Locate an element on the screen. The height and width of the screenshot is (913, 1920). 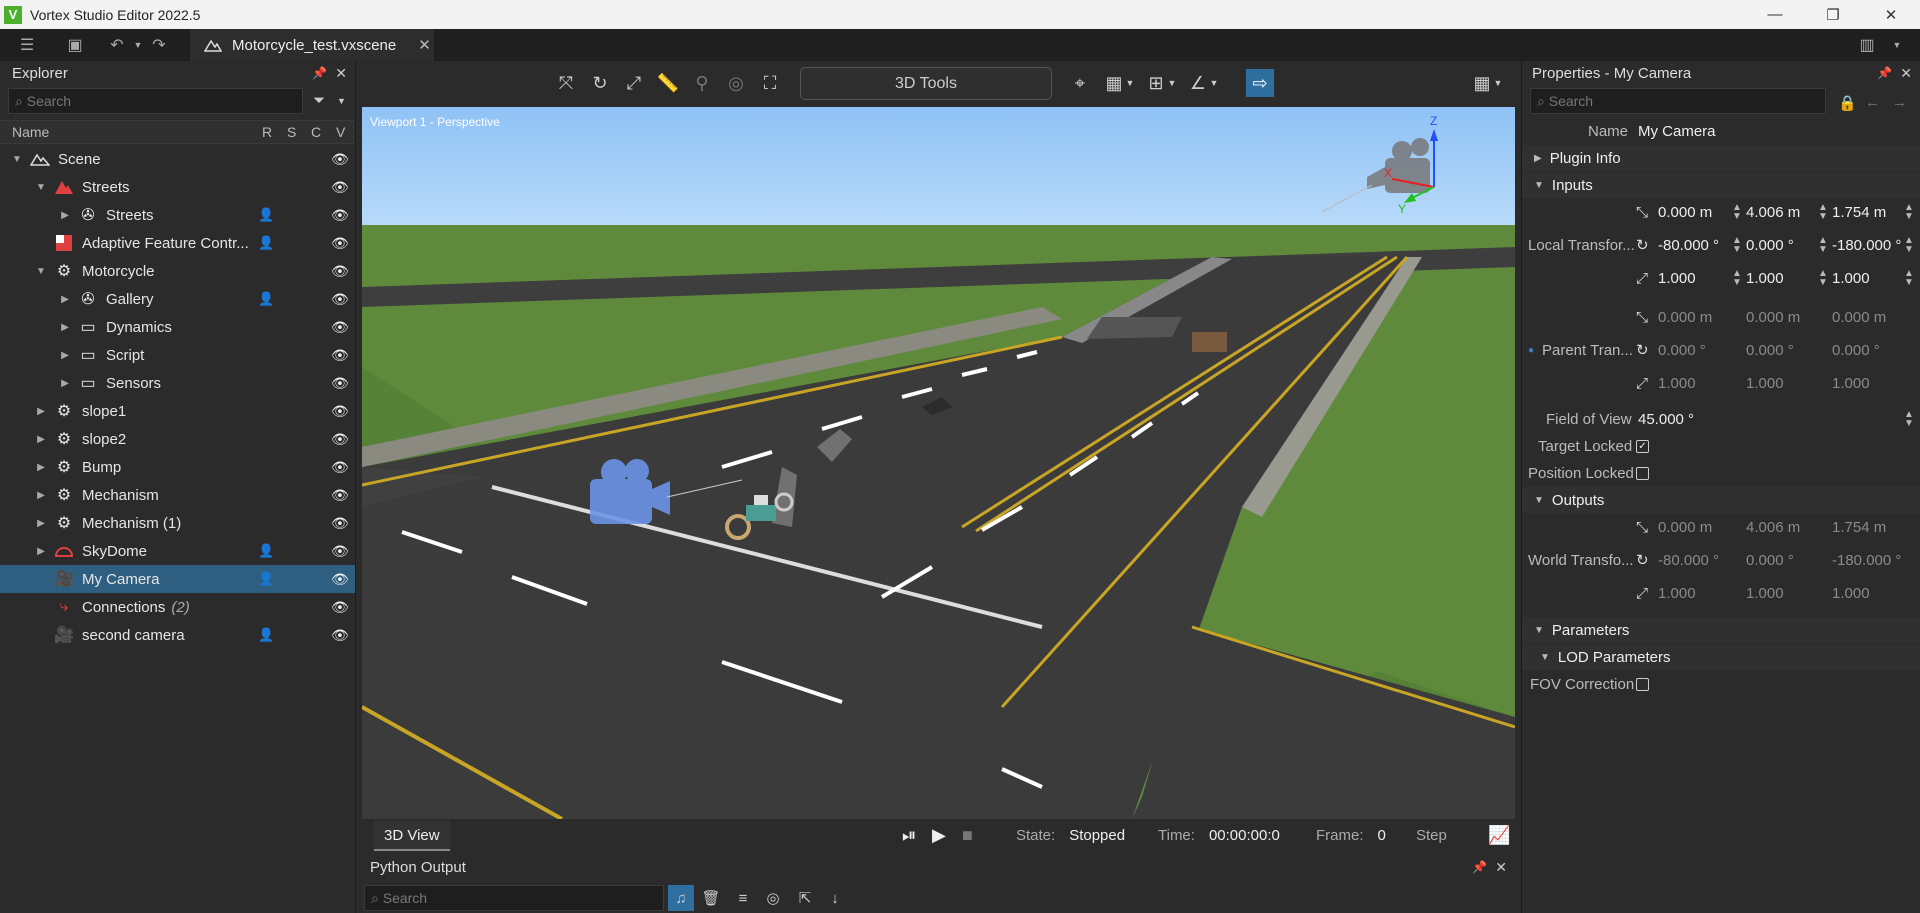
graph-icon: 📈 is located at coordinates (1499, 835).